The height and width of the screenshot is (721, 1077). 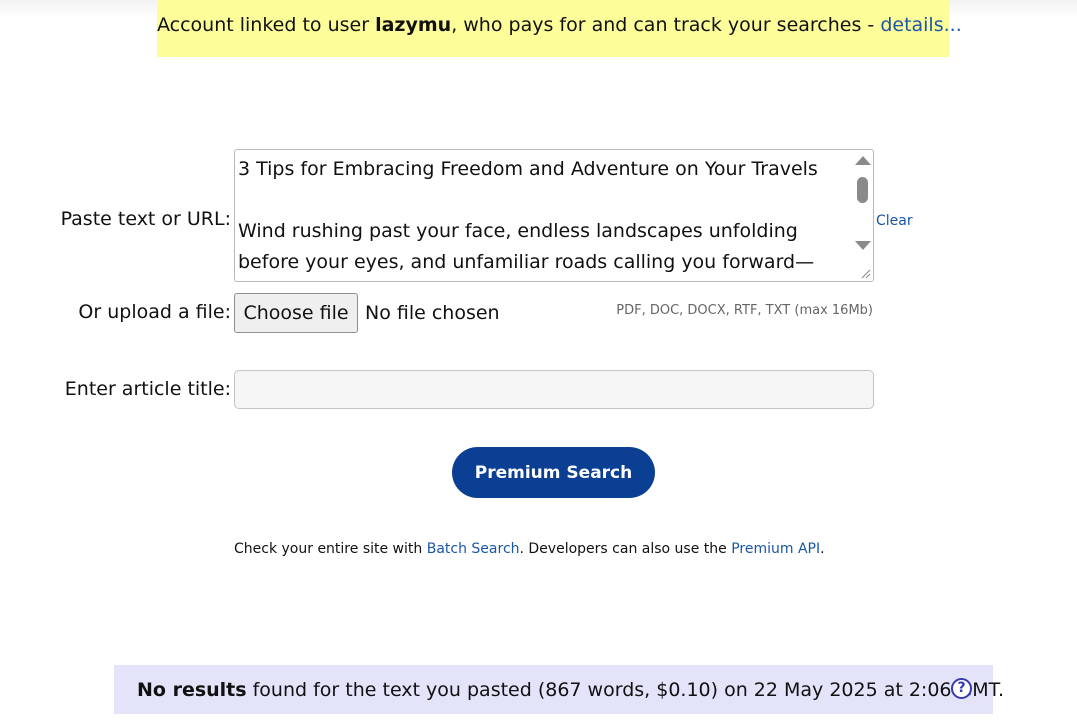 What do you see at coordinates (865, 273) in the screenshot?
I see `resize-handle-icon` at bounding box center [865, 273].